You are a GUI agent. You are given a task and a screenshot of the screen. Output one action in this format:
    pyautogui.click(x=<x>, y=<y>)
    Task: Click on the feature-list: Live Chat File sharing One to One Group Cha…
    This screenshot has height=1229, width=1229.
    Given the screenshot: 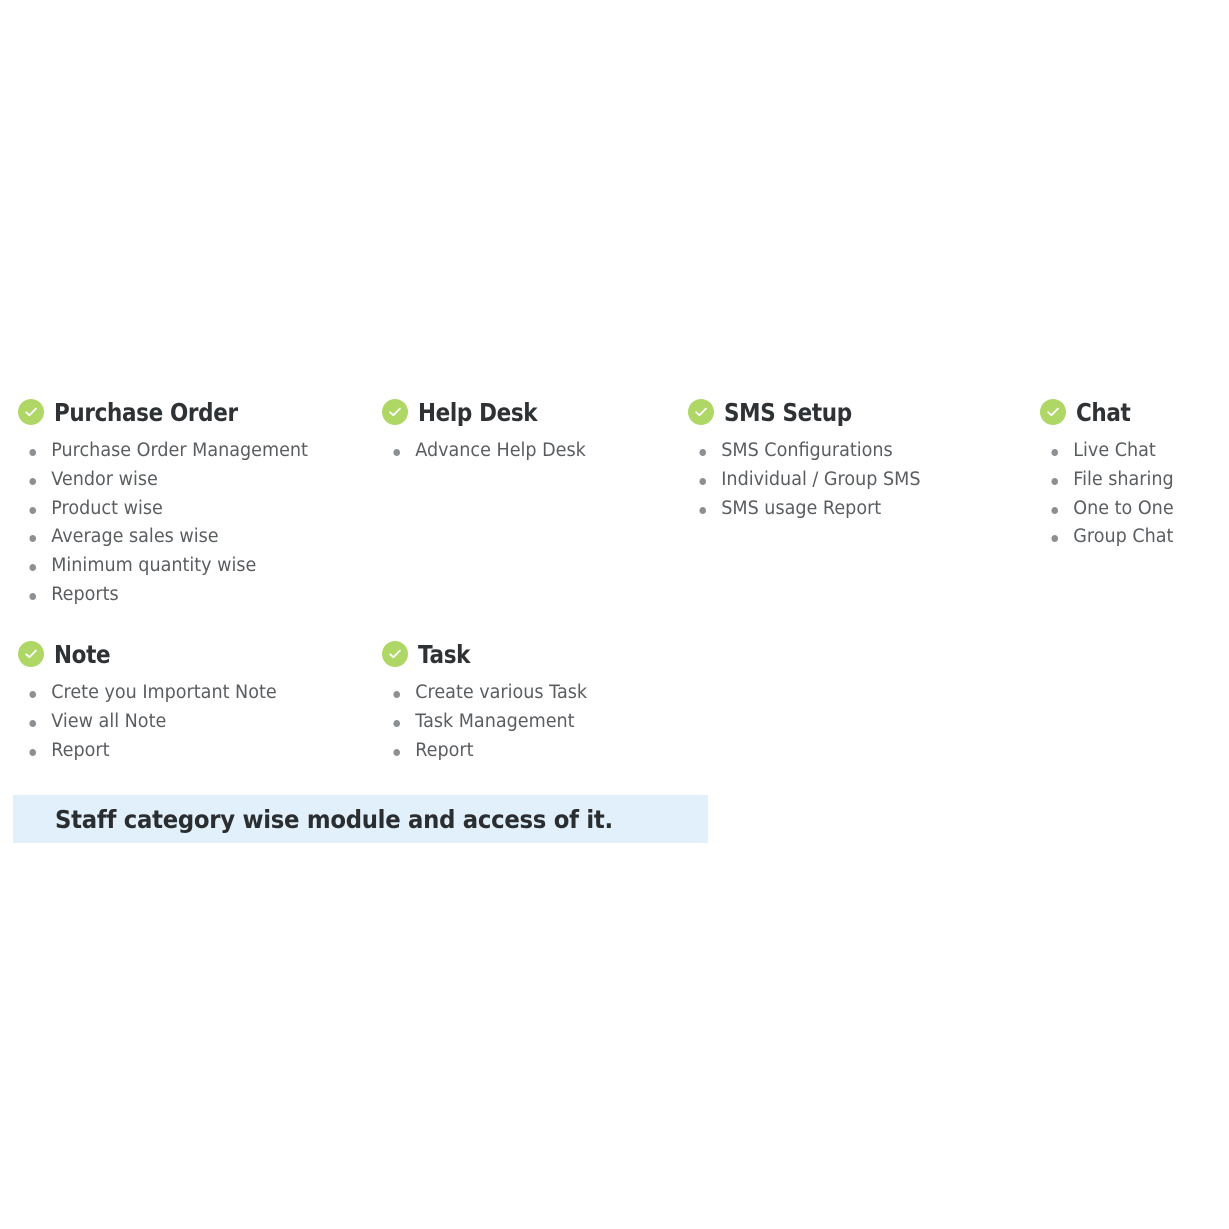 What is the action you would take?
    pyautogui.click(x=1110, y=494)
    